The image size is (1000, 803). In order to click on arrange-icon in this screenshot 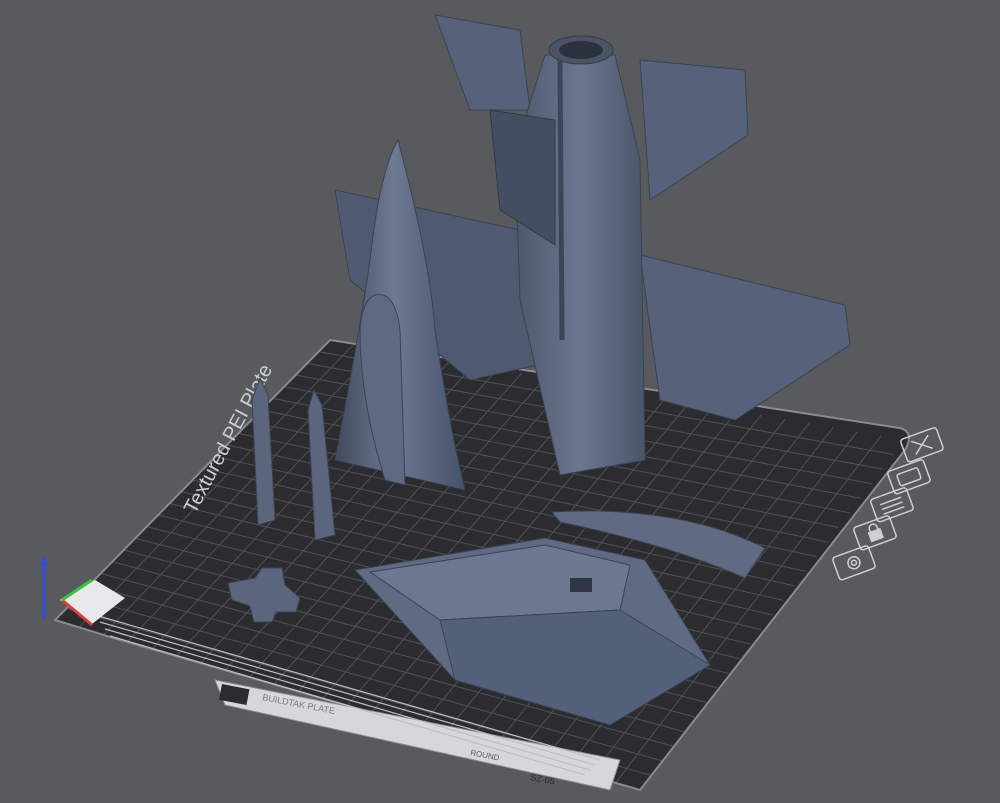, I will do `click(892, 505)`.